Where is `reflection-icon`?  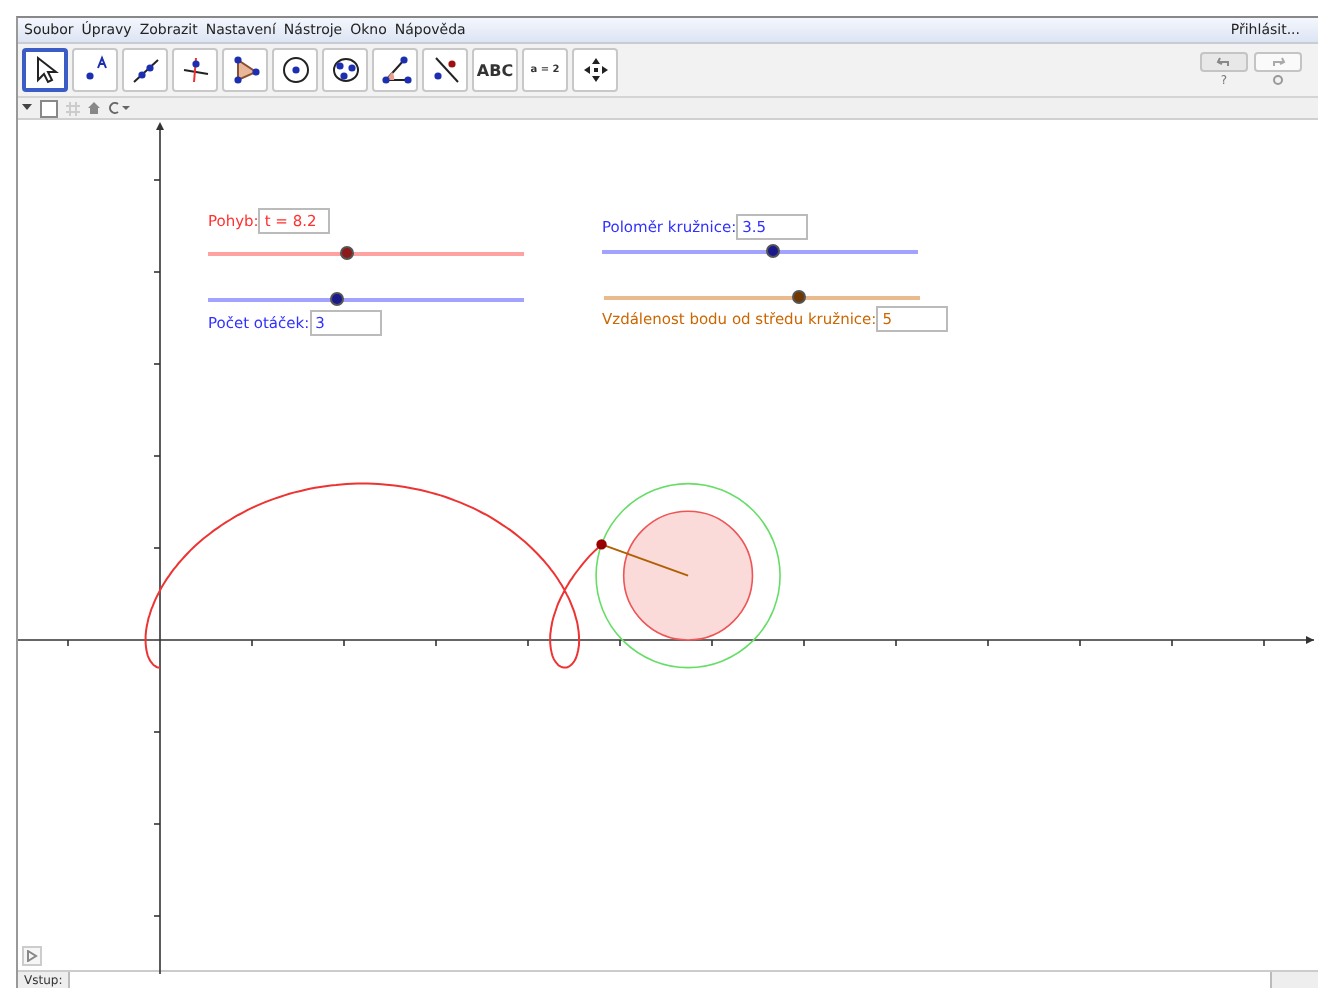
reflection-icon is located at coordinates (445, 70).